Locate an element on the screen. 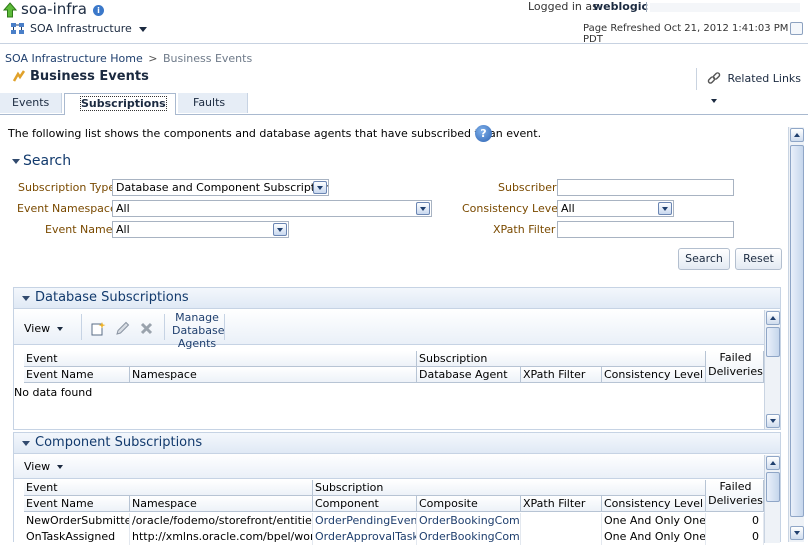 The height and width of the screenshot is (545, 808). event-name-value: All is located at coordinates (123, 229).